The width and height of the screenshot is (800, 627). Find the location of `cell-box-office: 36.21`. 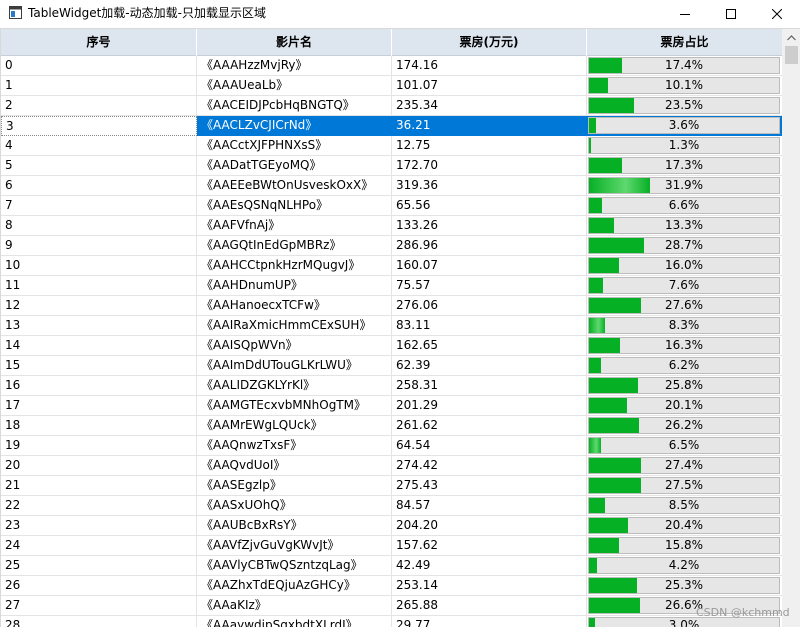

cell-box-office: 36.21 is located at coordinates (489, 126).